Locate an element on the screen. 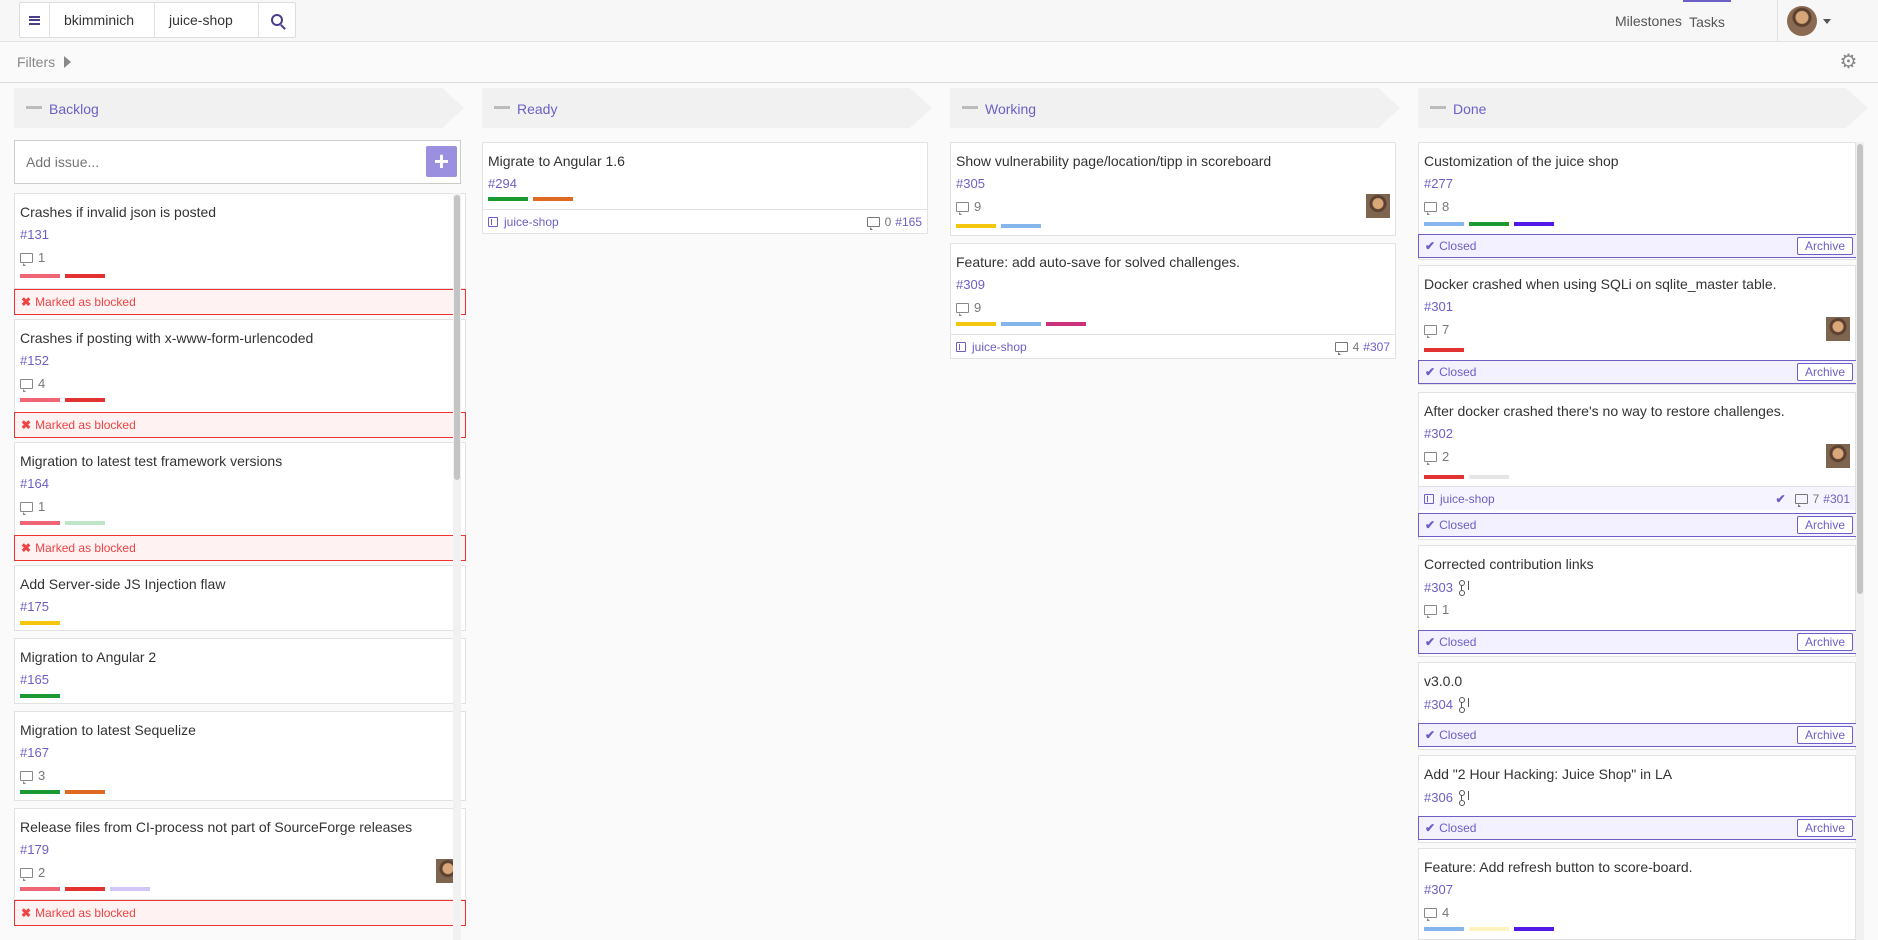 The width and height of the screenshot is (1878, 940). issue-number-link: #303 is located at coordinates (1438, 587).